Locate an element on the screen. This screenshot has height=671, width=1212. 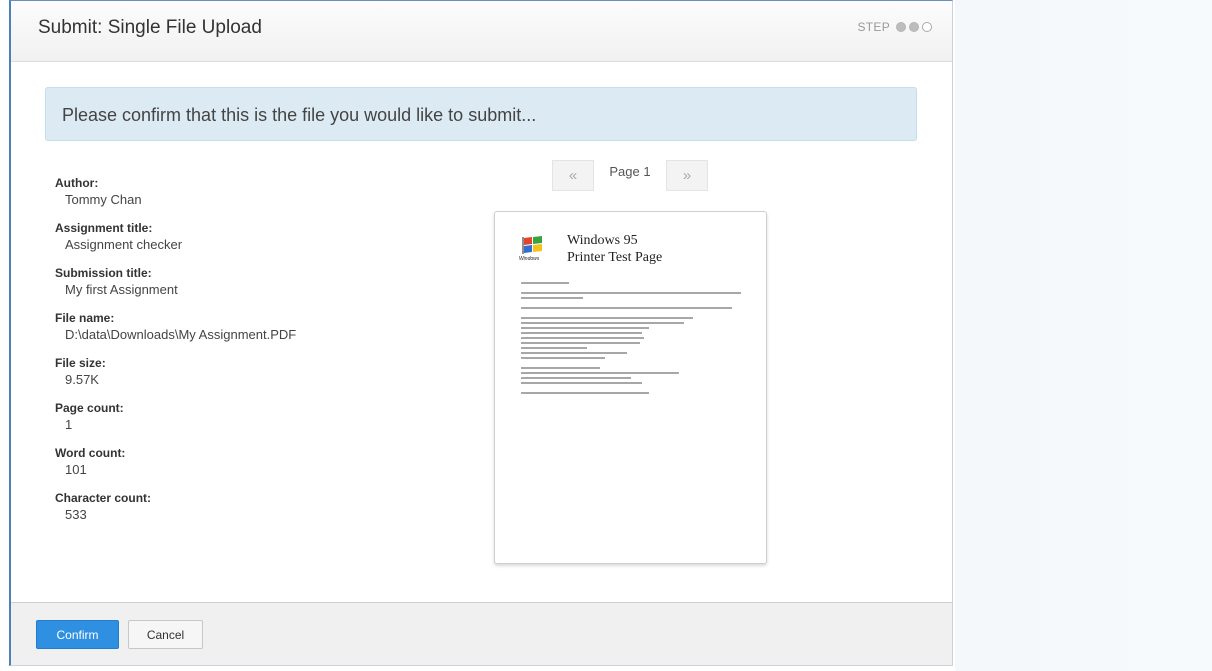
next-page-button: » is located at coordinates (687, 175).